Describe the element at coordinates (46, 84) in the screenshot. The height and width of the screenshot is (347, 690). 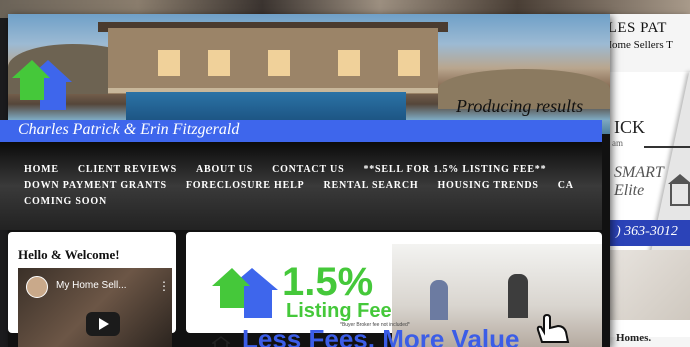
I see `house-logo-icon` at that location.